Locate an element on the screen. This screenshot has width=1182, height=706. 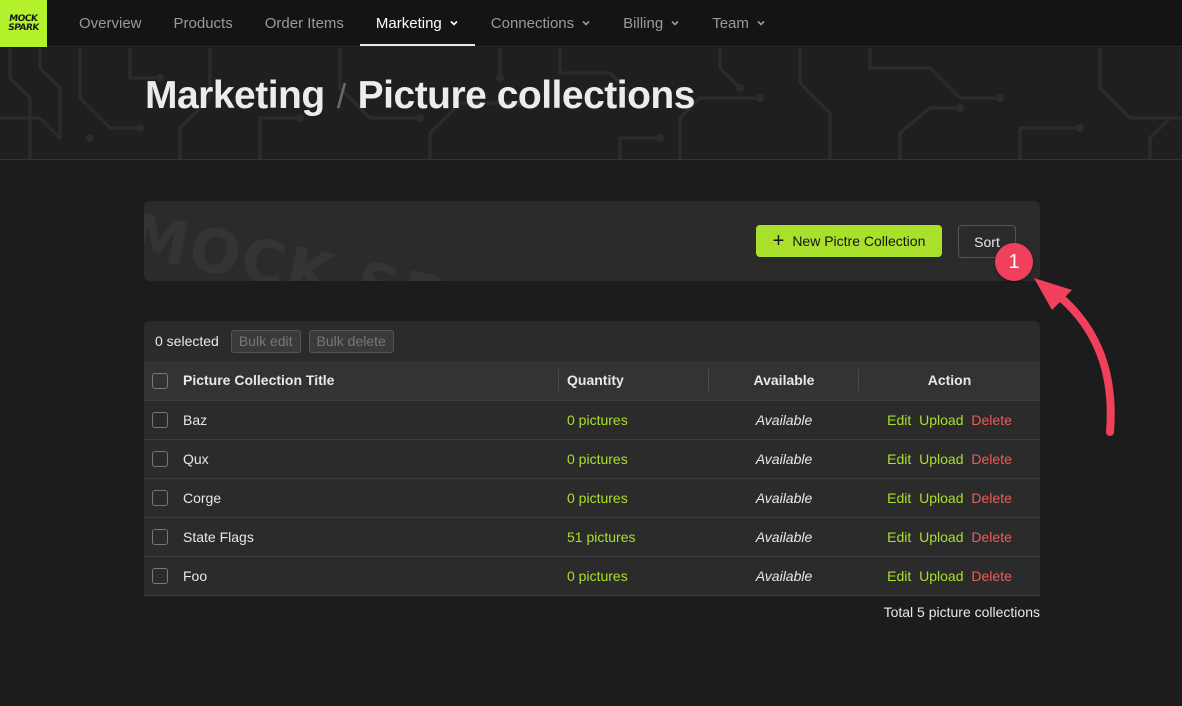
nav-item-label: Team is located at coordinates (730, 23).